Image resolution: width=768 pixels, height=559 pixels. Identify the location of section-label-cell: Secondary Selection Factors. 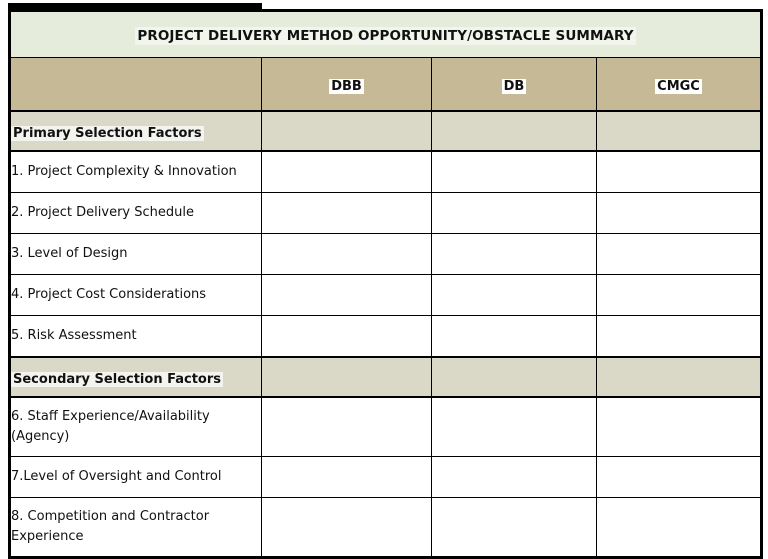
(135, 377).